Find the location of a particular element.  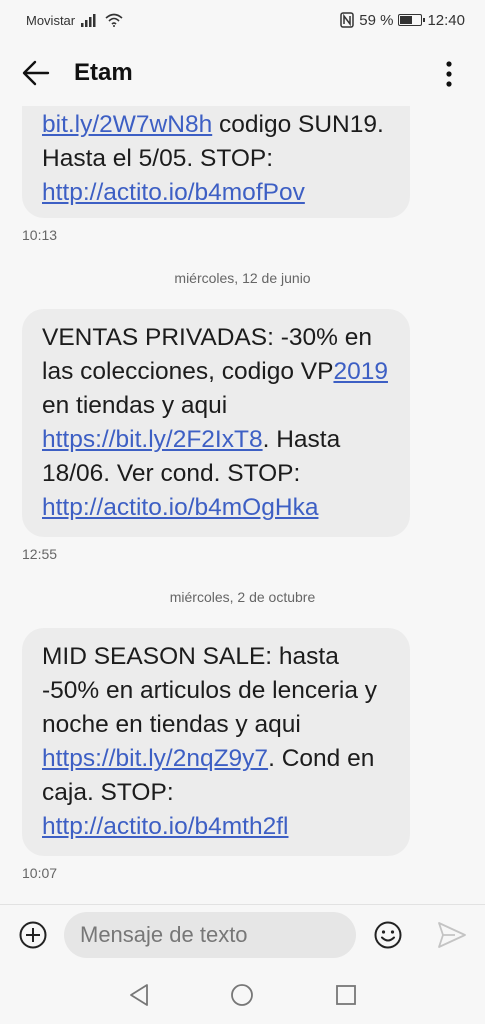

composer-bar is located at coordinates (242, 935).